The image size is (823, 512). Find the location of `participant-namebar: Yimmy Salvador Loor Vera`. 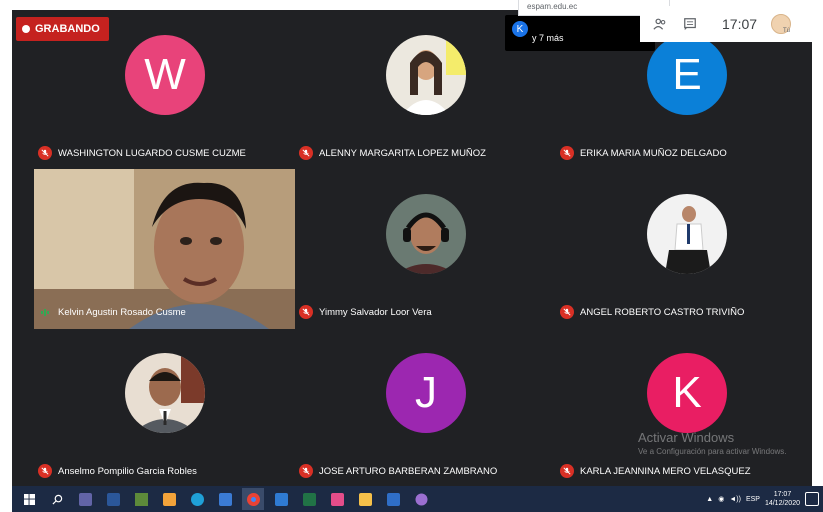

participant-namebar: Yimmy Salvador Loor Vera is located at coordinates (365, 312).